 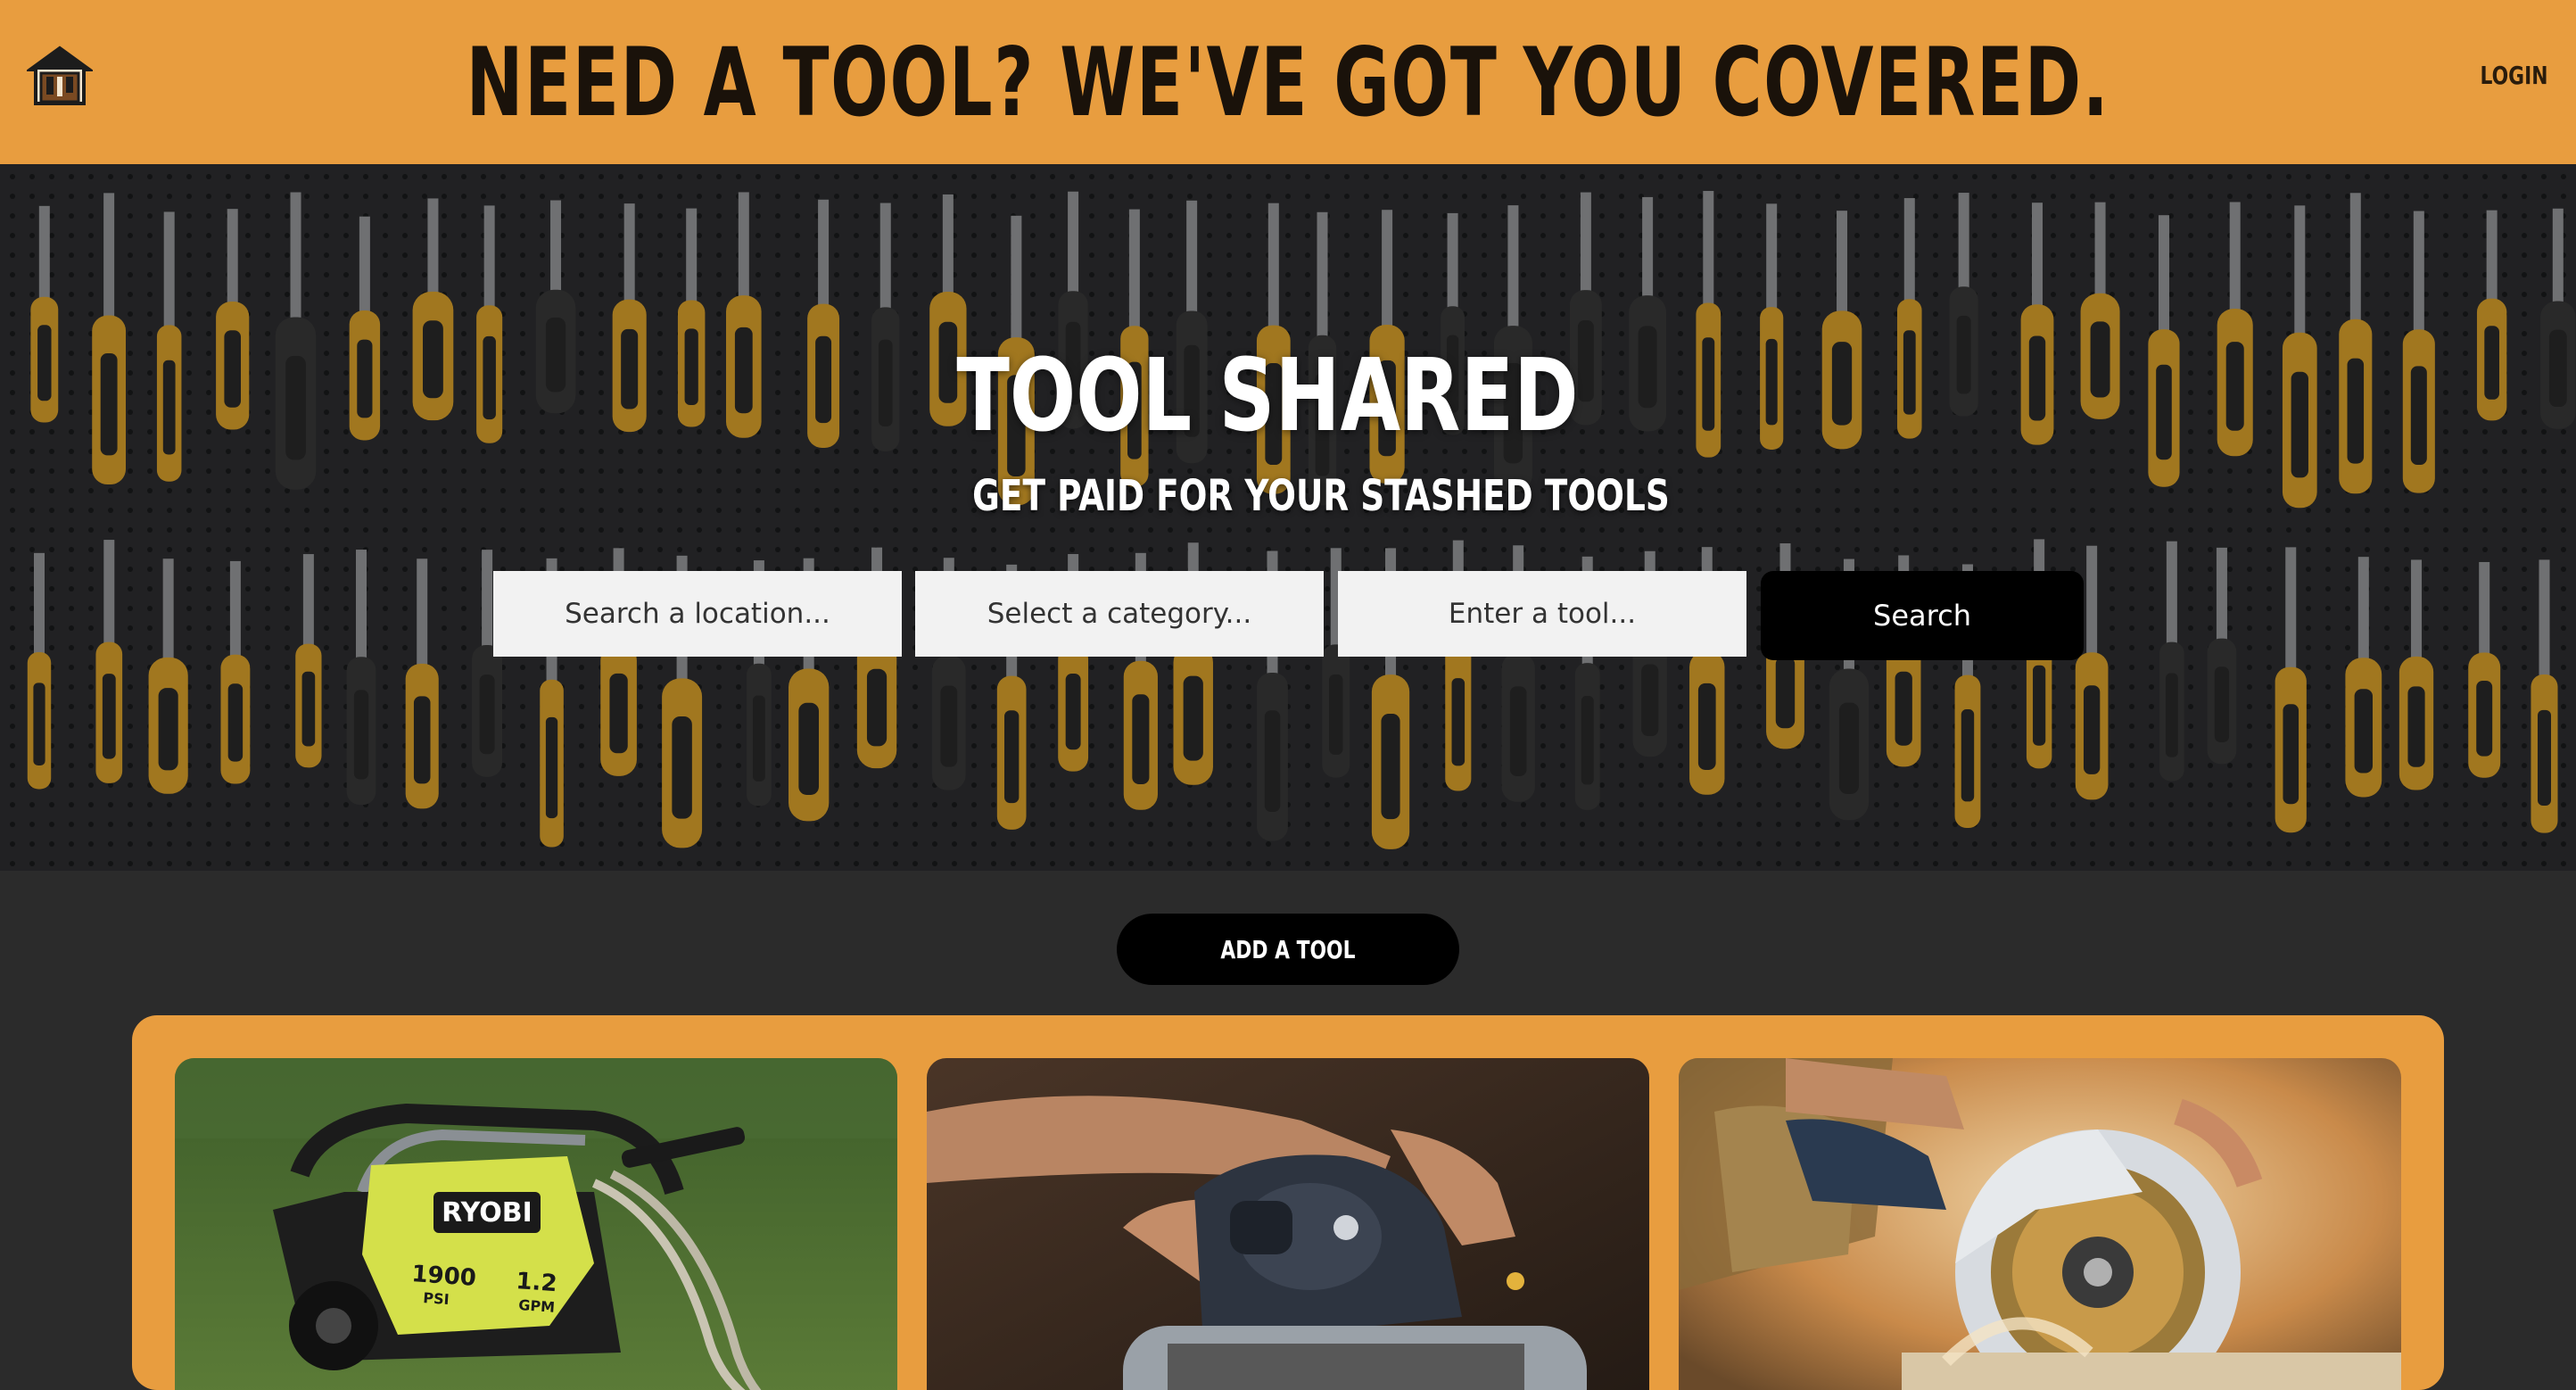 I want to click on gpm-unit: GPM, so click(x=537, y=1306).